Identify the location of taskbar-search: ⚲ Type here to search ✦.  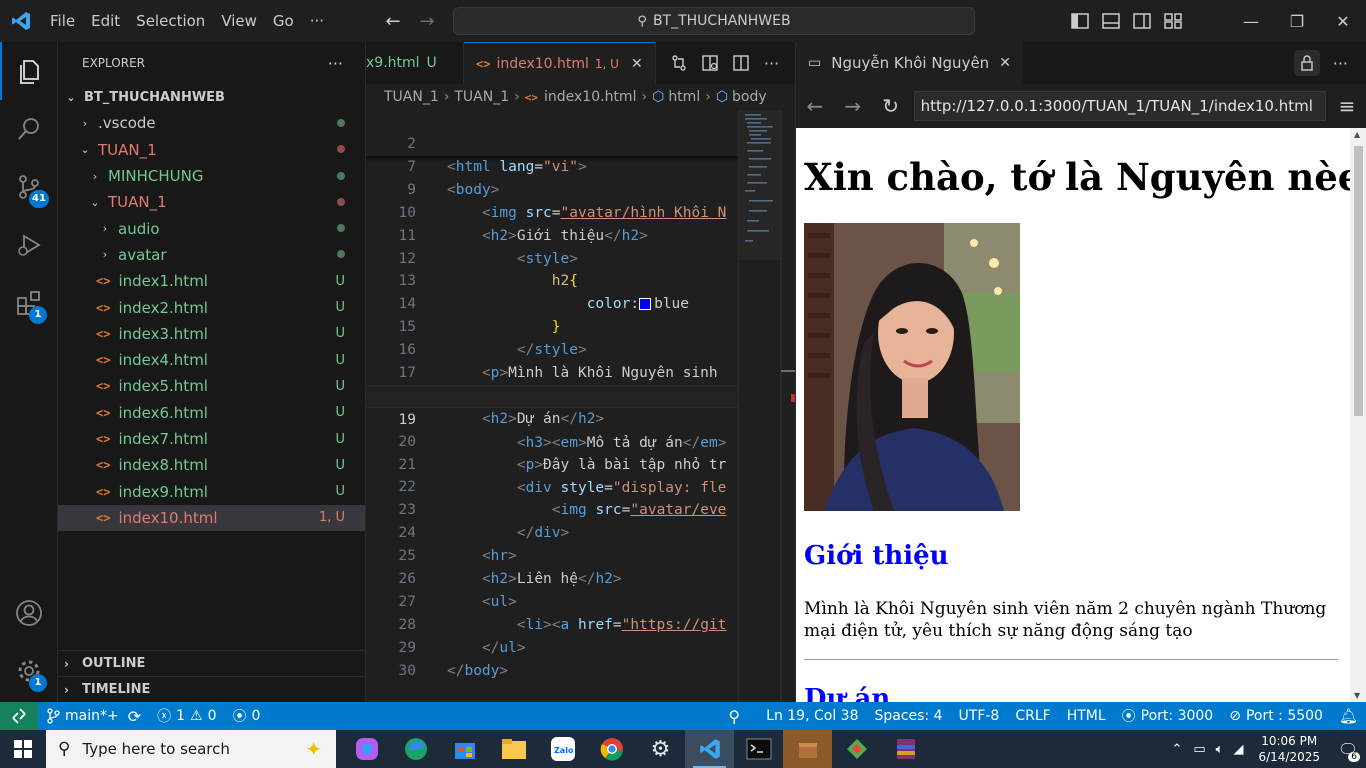
(191, 749).